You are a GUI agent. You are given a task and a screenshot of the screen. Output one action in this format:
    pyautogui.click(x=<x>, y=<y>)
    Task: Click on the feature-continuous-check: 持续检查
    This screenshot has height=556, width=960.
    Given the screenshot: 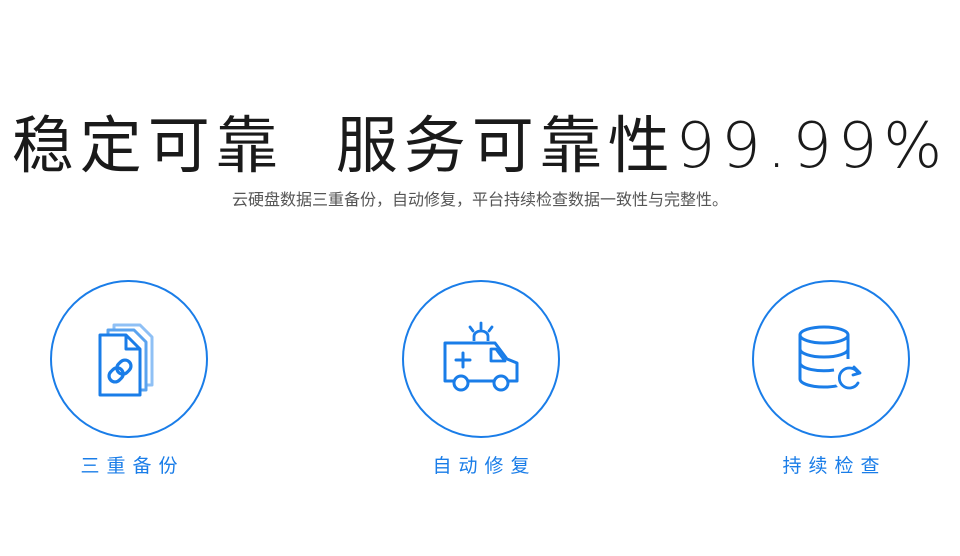 What is the action you would take?
    pyautogui.click(x=831, y=379)
    